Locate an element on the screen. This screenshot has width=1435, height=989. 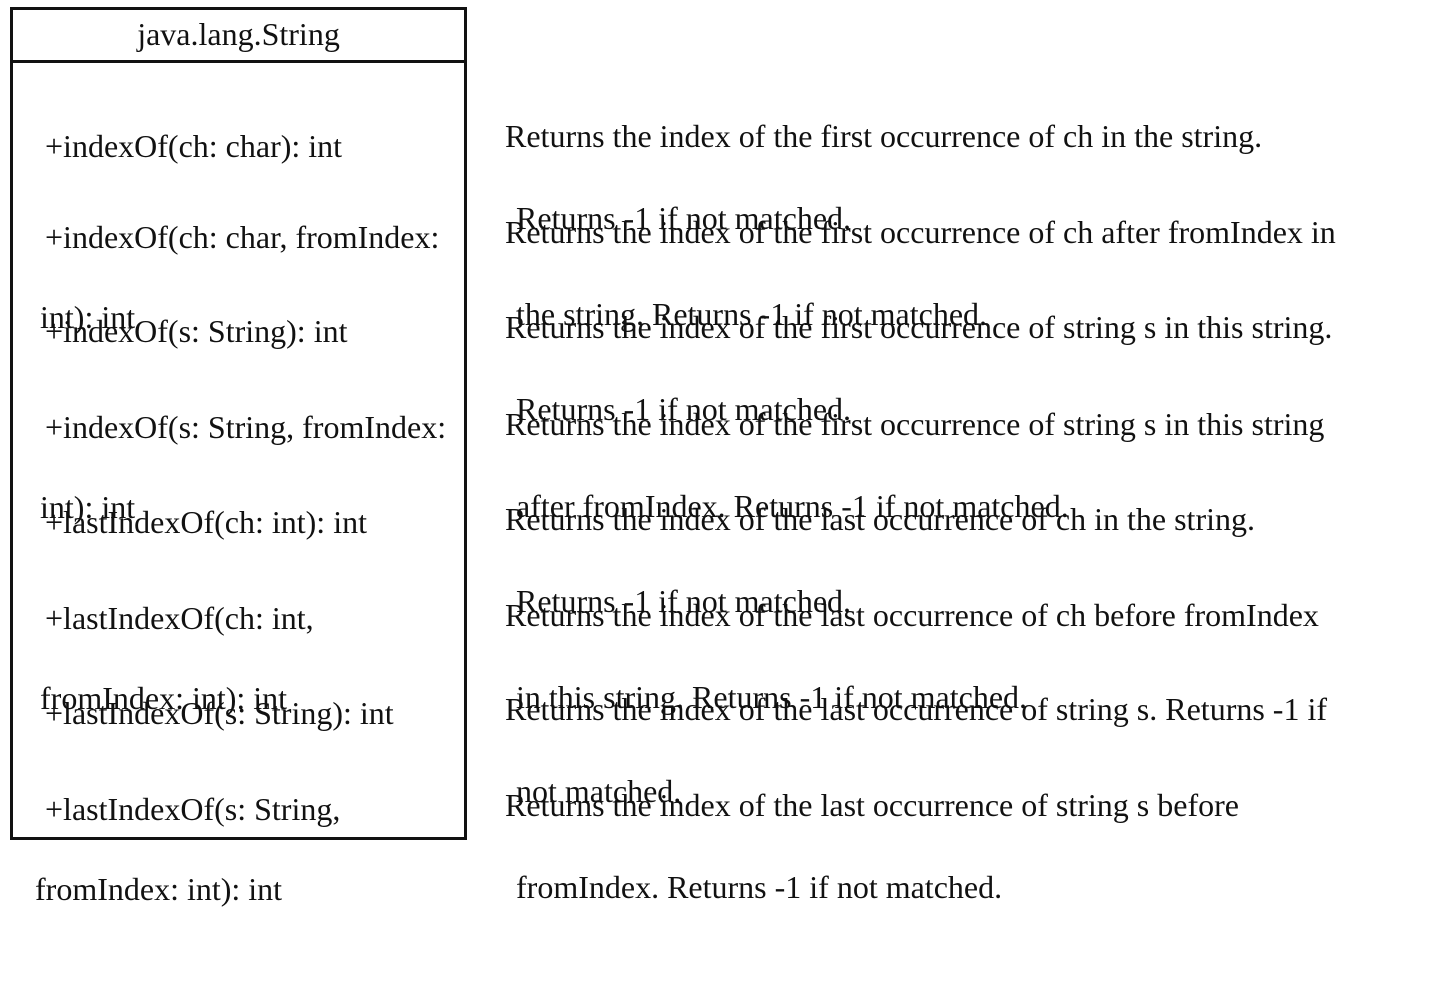
method-signature: +lastIndexOf(ch: int): int is located at coordinates (206, 522).